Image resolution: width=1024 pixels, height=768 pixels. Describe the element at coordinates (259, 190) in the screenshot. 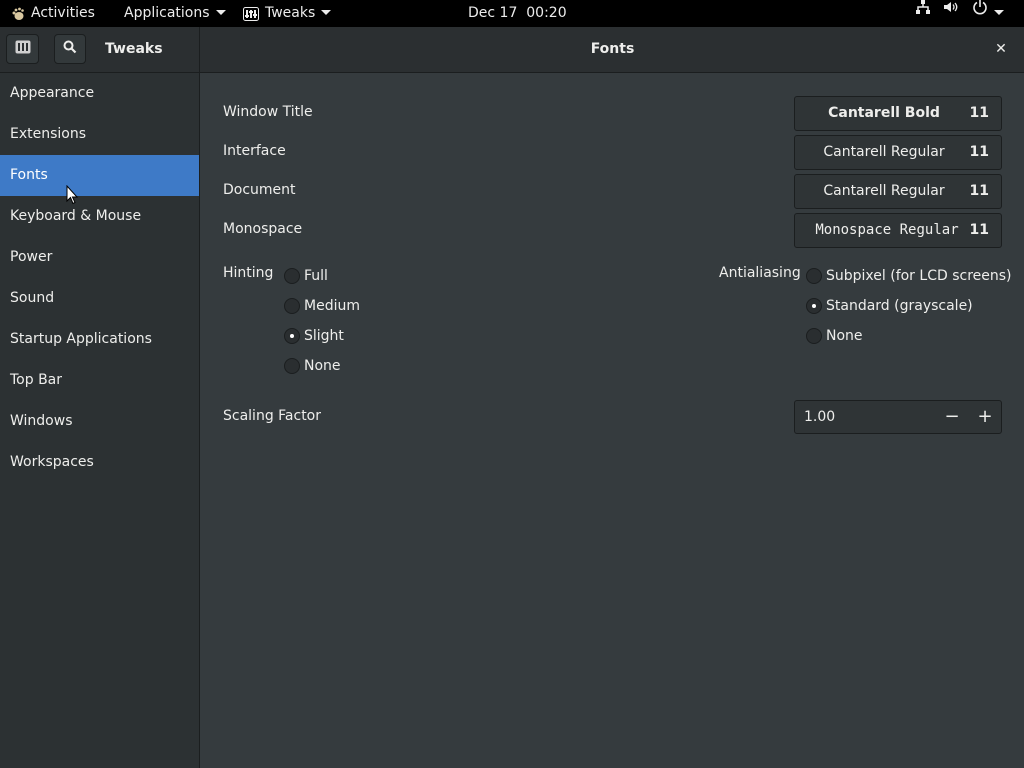

I see `document-label: Document` at that location.